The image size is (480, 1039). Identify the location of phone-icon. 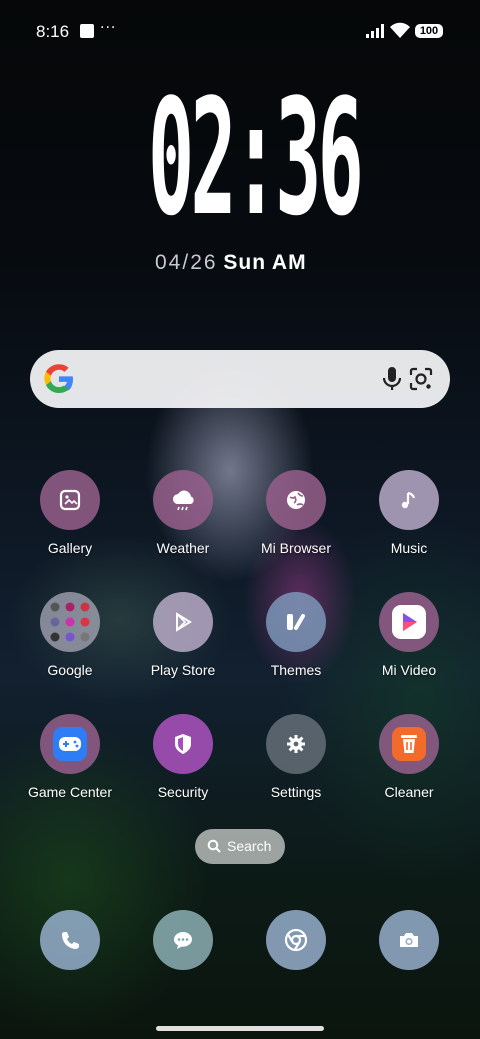
(70, 940).